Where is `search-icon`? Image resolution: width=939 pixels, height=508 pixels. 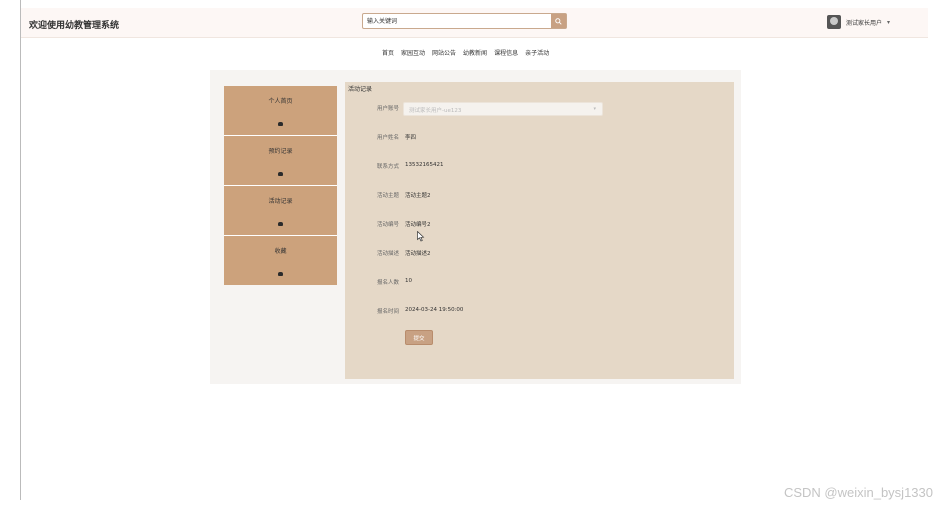 search-icon is located at coordinates (558, 21).